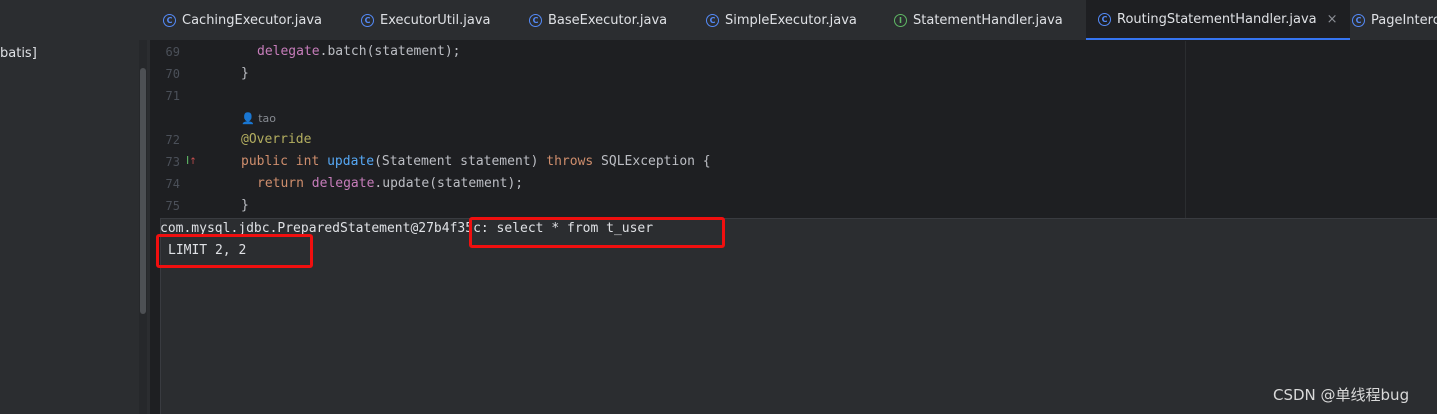 This screenshot has width=1437, height=414. What do you see at coordinates (1404, 20) in the screenshot?
I see `tab-label: PageInterc` at bounding box center [1404, 20].